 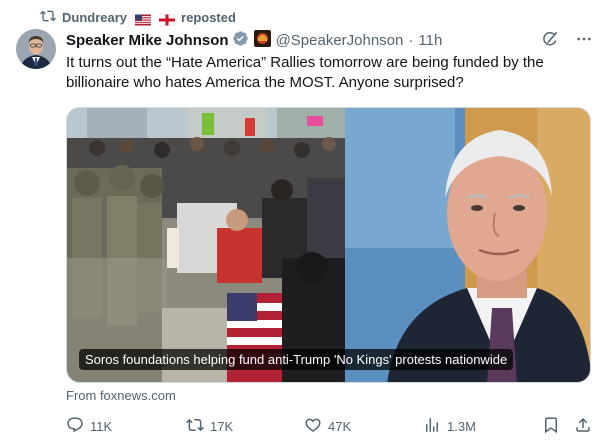 I want to click on us-flag-icon, so click(x=143, y=18).